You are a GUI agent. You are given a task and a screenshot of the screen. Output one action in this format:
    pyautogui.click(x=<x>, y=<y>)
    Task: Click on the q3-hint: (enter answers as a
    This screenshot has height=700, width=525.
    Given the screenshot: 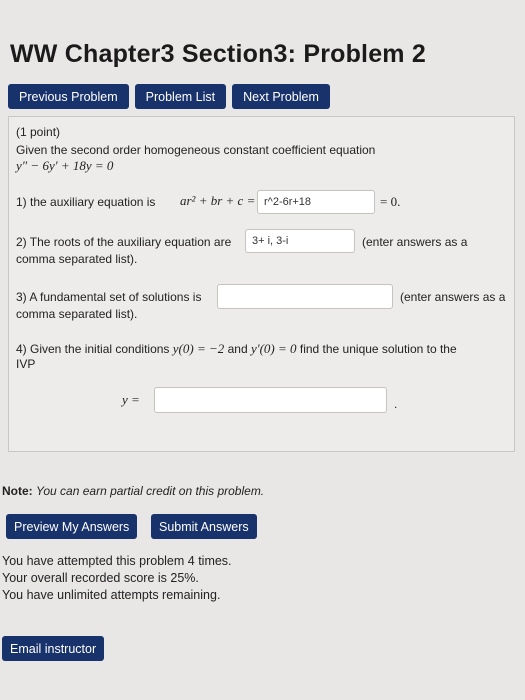 What is the action you would take?
    pyautogui.click(x=453, y=297)
    